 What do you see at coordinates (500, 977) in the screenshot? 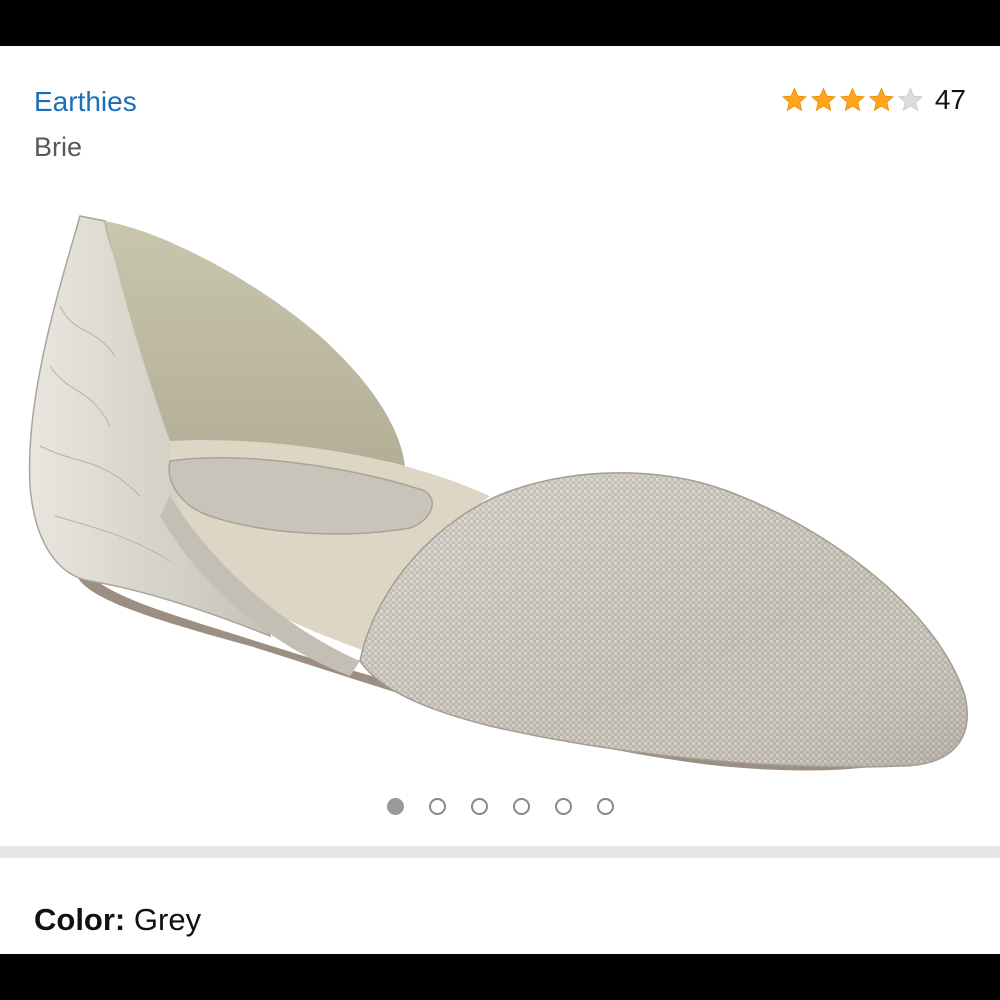
I see `navigation-bar` at bounding box center [500, 977].